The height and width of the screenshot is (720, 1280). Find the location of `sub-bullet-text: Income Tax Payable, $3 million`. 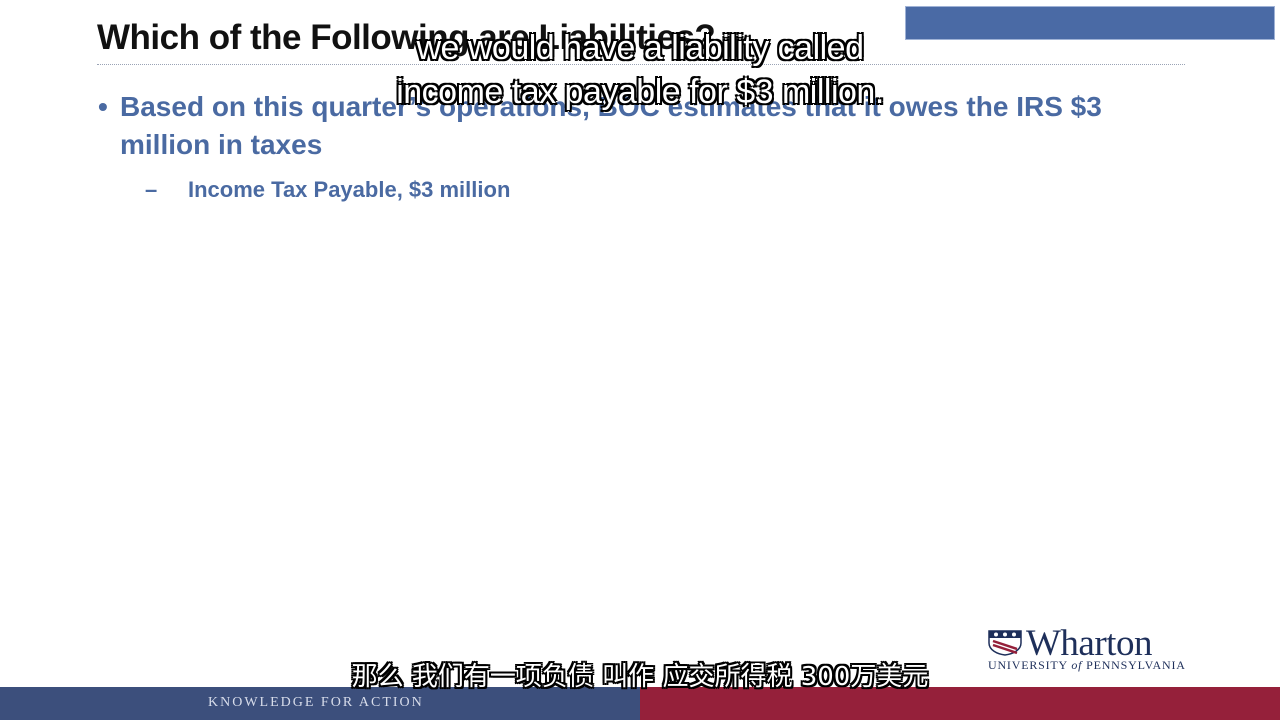

sub-bullet-text: Income Tax Payable, $3 million is located at coordinates (349, 189).